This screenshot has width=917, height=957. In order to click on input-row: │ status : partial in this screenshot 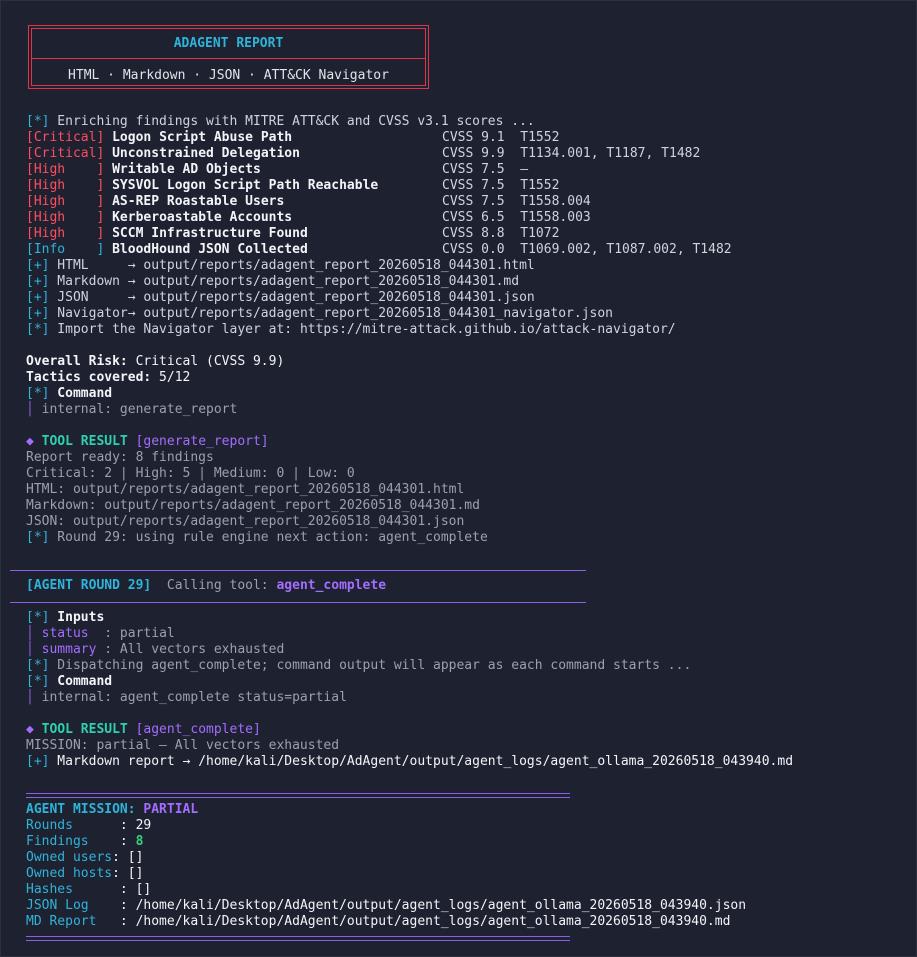, I will do `click(100, 634)`.